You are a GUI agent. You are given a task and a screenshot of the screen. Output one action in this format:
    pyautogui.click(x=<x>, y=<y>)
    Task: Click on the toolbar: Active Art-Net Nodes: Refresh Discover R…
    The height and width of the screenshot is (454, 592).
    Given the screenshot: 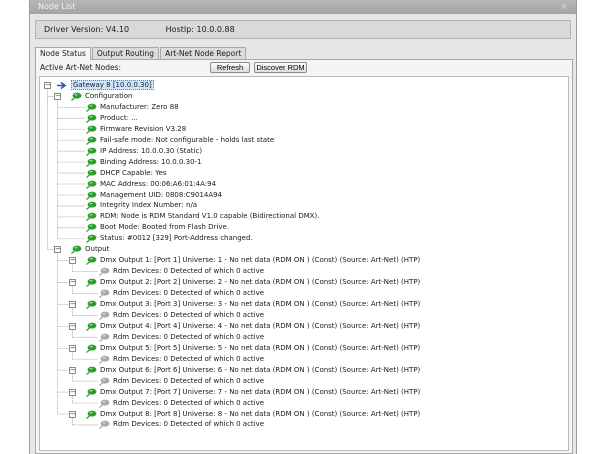 What is the action you would take?
    pyautogui.click(x=304, y=67)
    